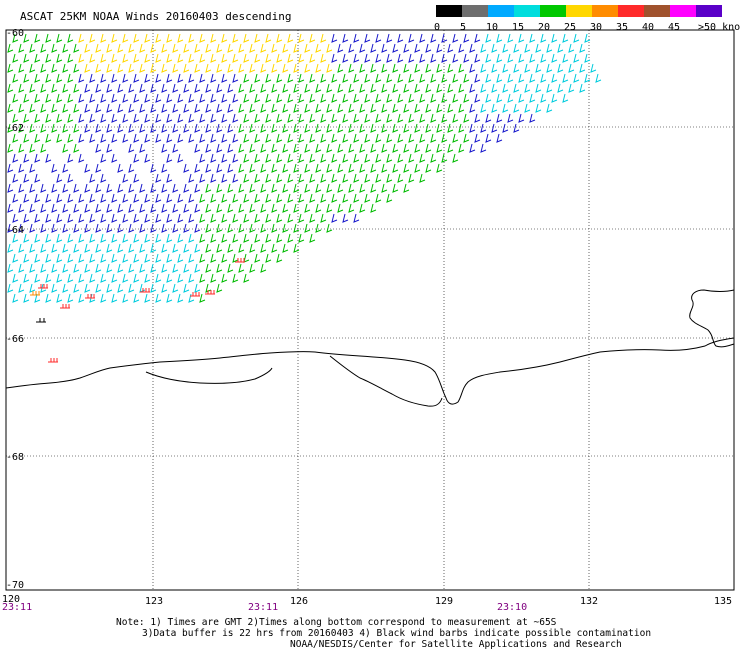 The width and height of the screenshot is (740, 650). What do you see at coordinates (15, 230) in the screenshot?
I see `lat-label: -64` at bounding box center [15, 230].